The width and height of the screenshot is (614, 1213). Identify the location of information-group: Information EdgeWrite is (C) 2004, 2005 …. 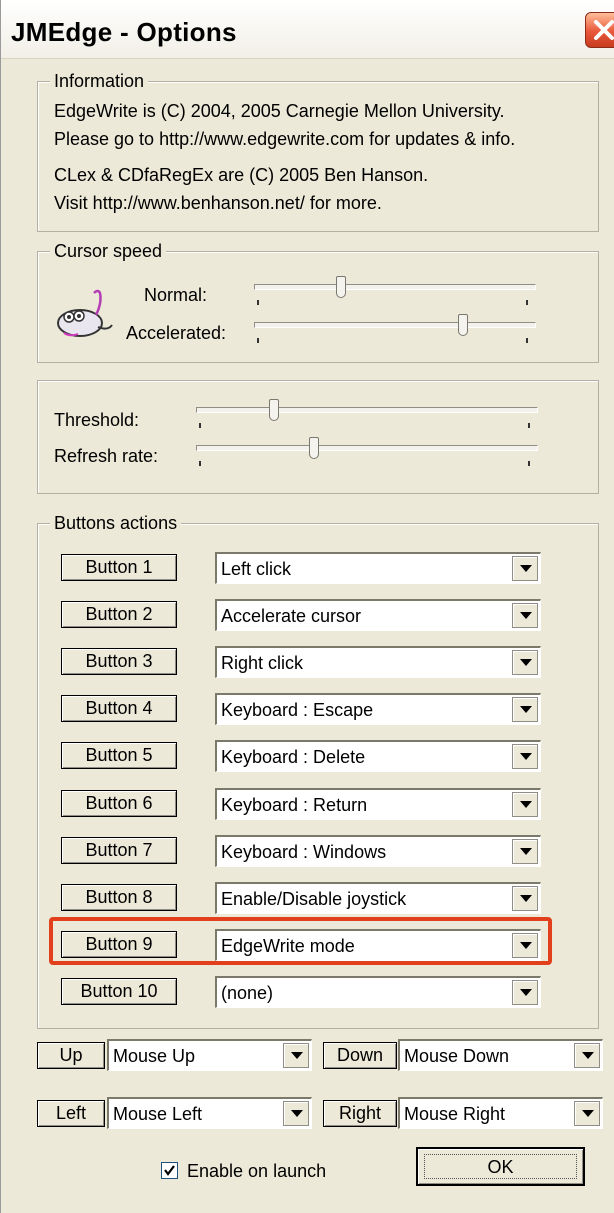
(318, 151).